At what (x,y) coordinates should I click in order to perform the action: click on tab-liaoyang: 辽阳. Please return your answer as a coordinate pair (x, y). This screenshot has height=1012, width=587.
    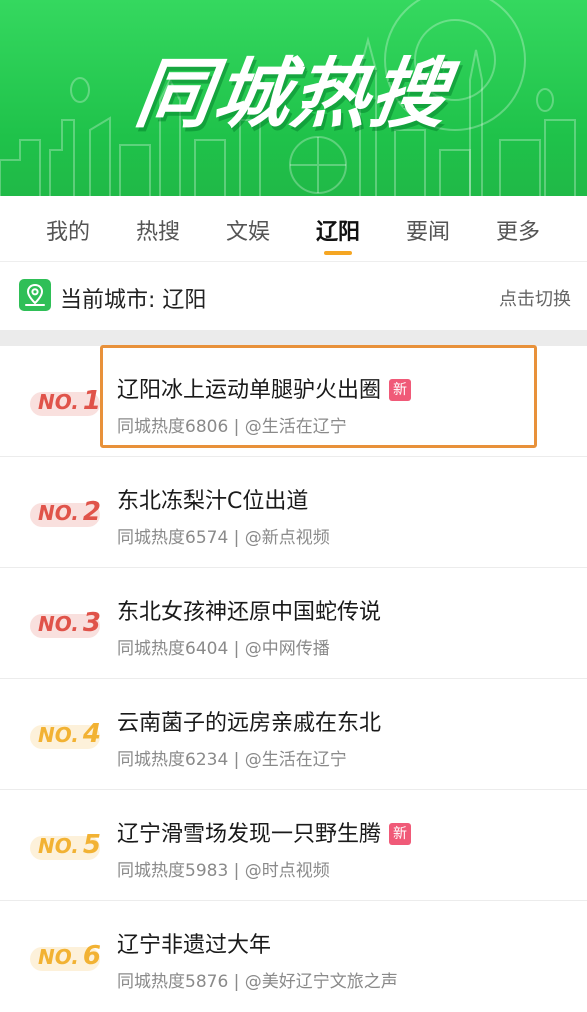
    Looking at the image, I should click on (338, 230).